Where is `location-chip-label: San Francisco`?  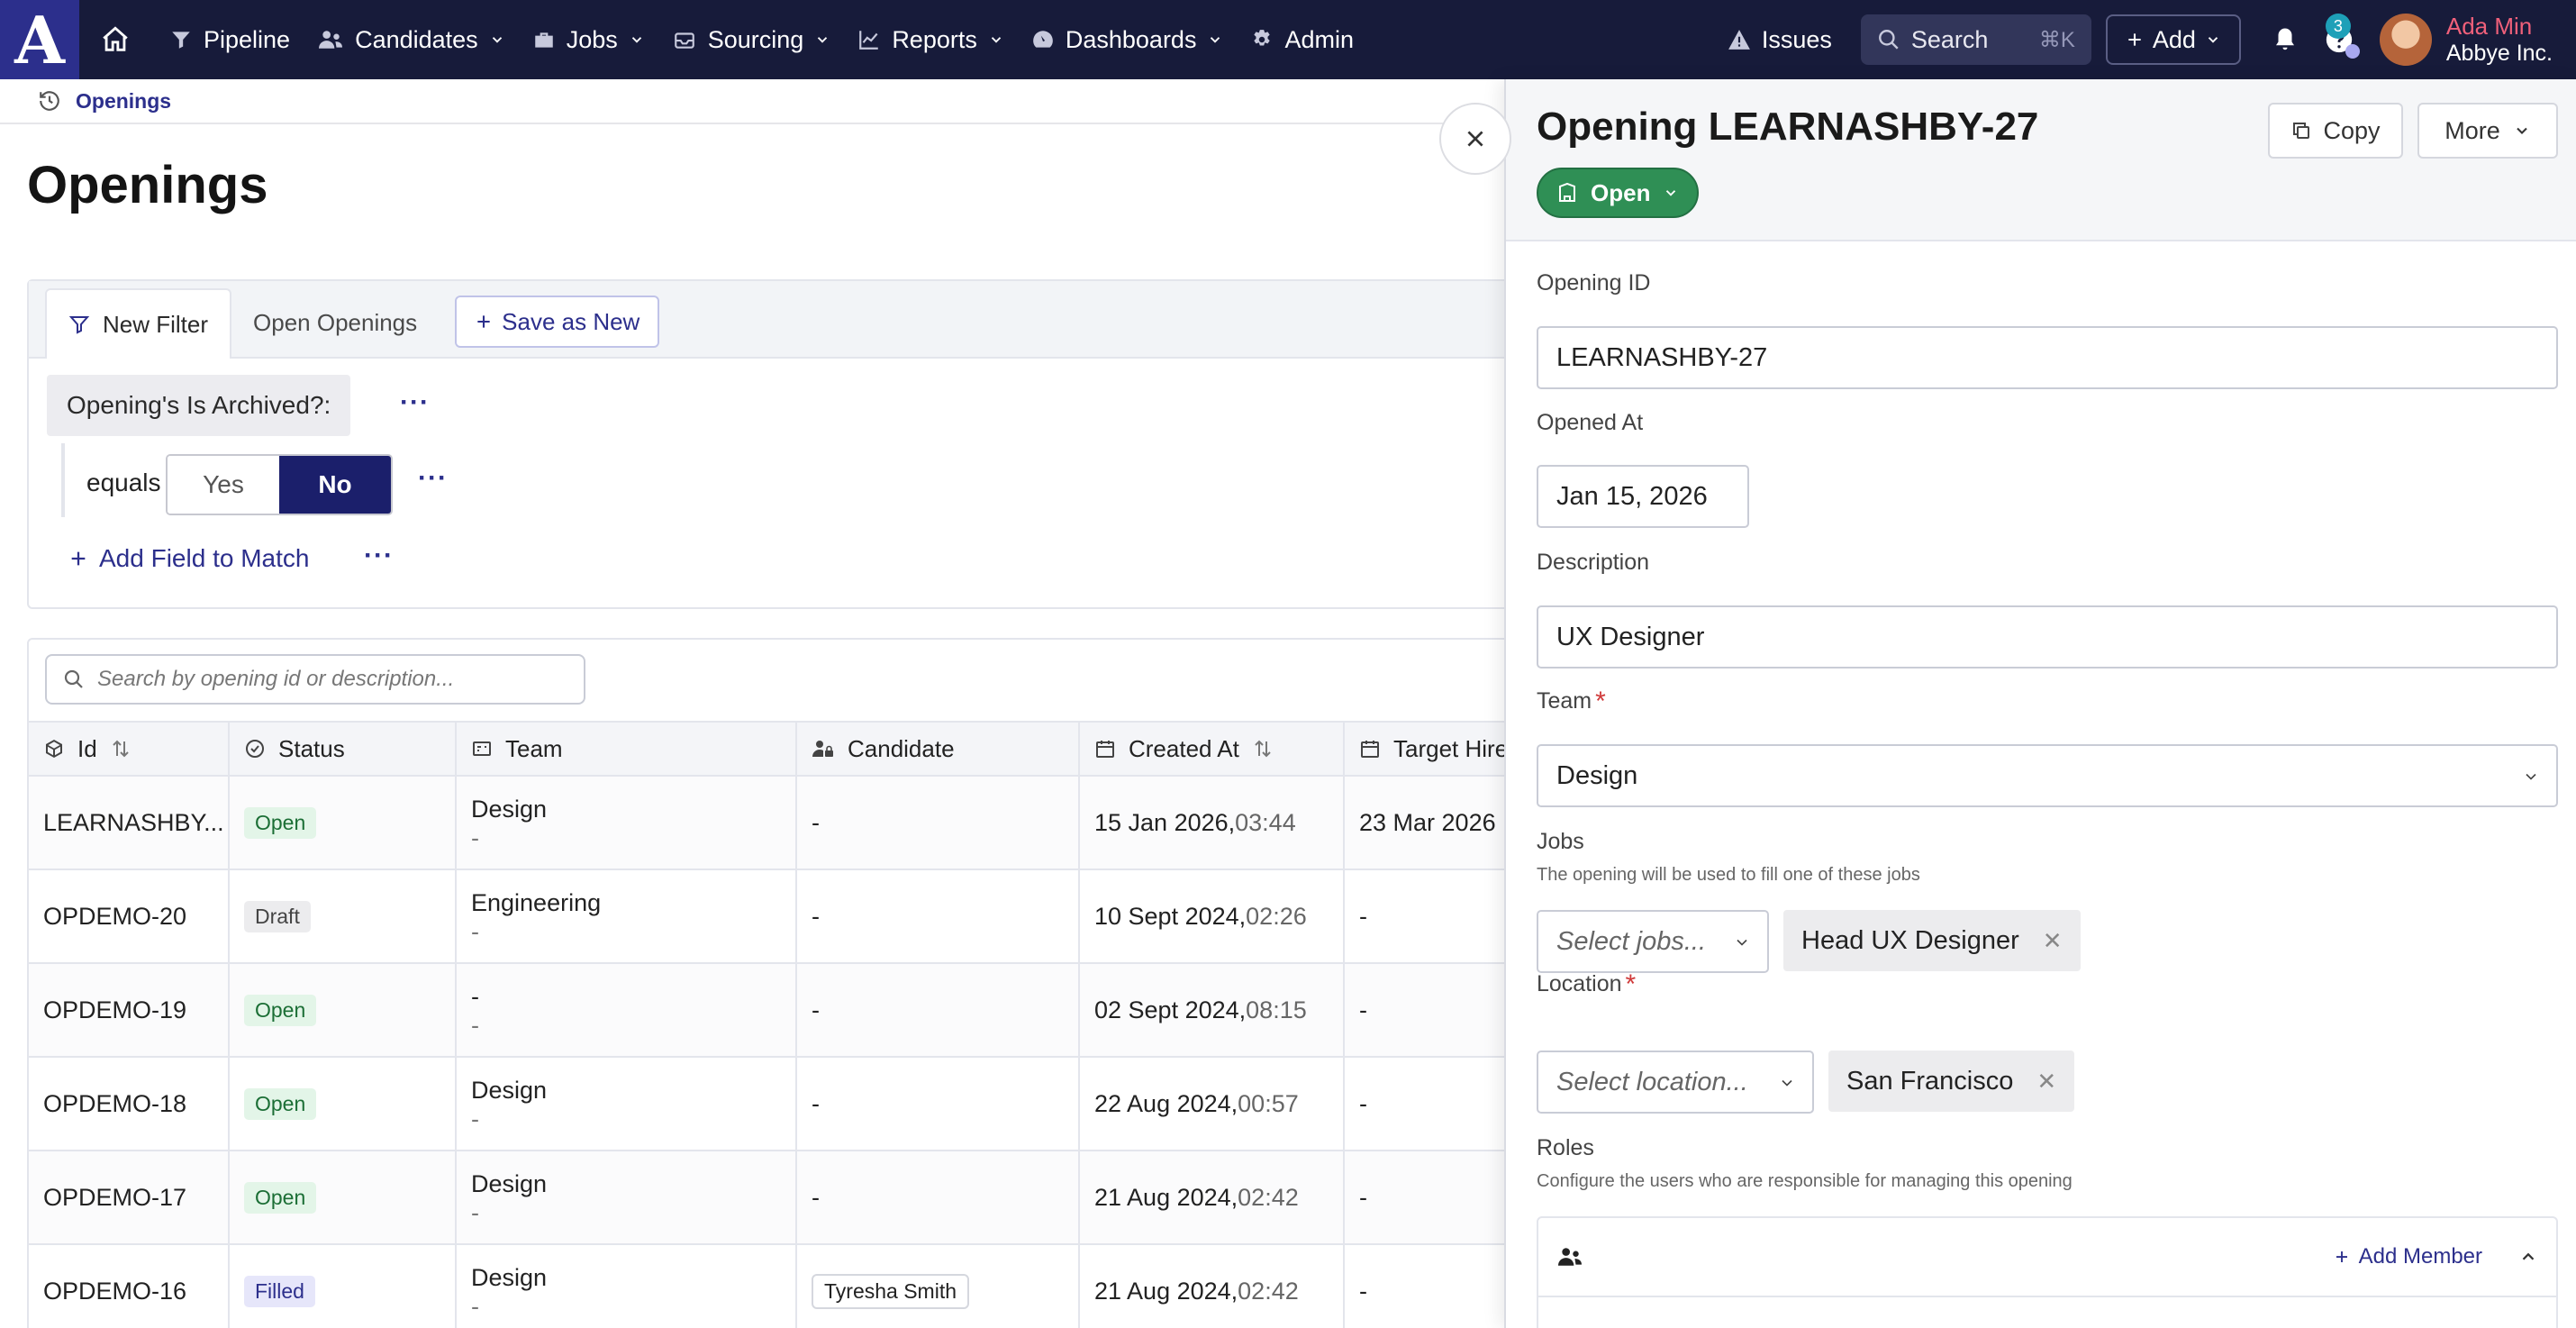
location-chip-label: San Francisco is located at coordinates (1930, 1081).